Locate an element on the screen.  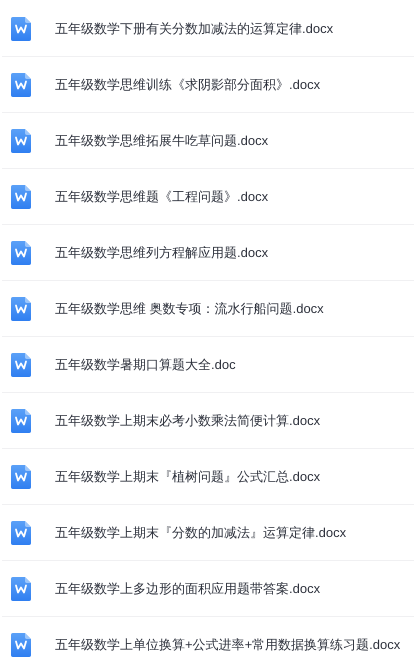
file-name: 五年级数学上多边形的面积应用题带答案.docx is located at coordinates (187, 589).